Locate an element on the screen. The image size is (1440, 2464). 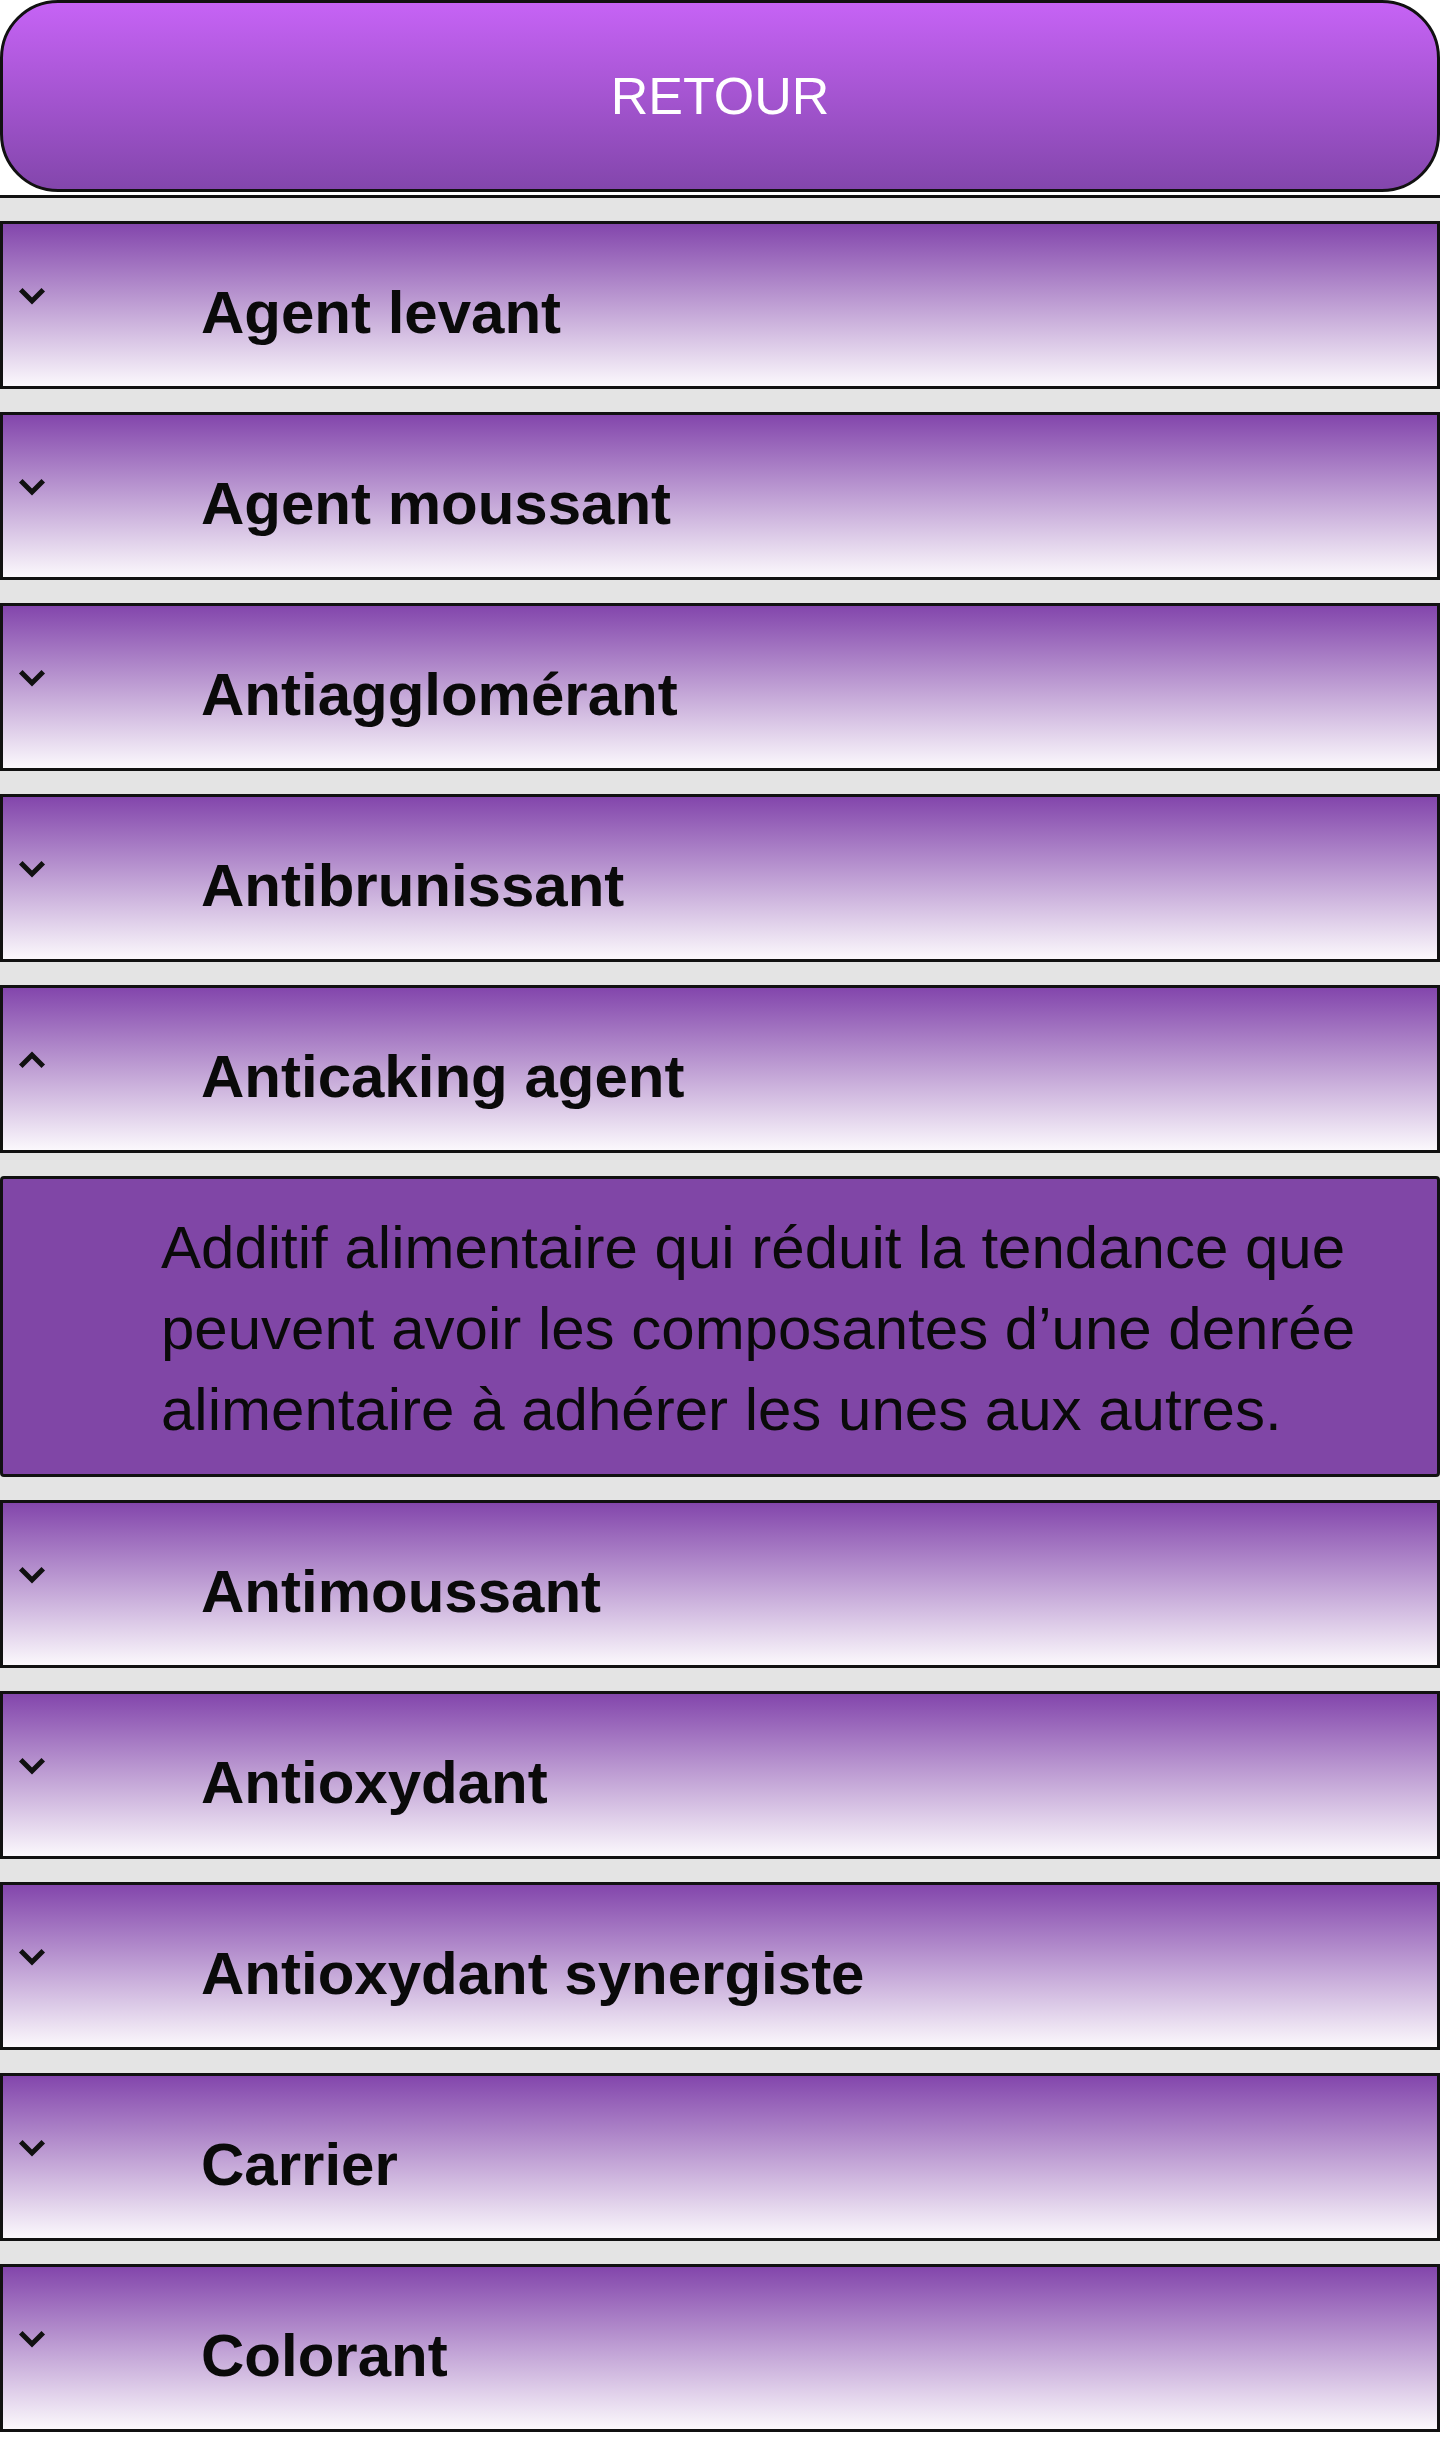
description-text: Additif alimentaire qui réduit la tendance que peuvent avoir les composantes d’une denrée alimentaire à adhérer les unes aux autres. is located at coordinates (759, 1329).